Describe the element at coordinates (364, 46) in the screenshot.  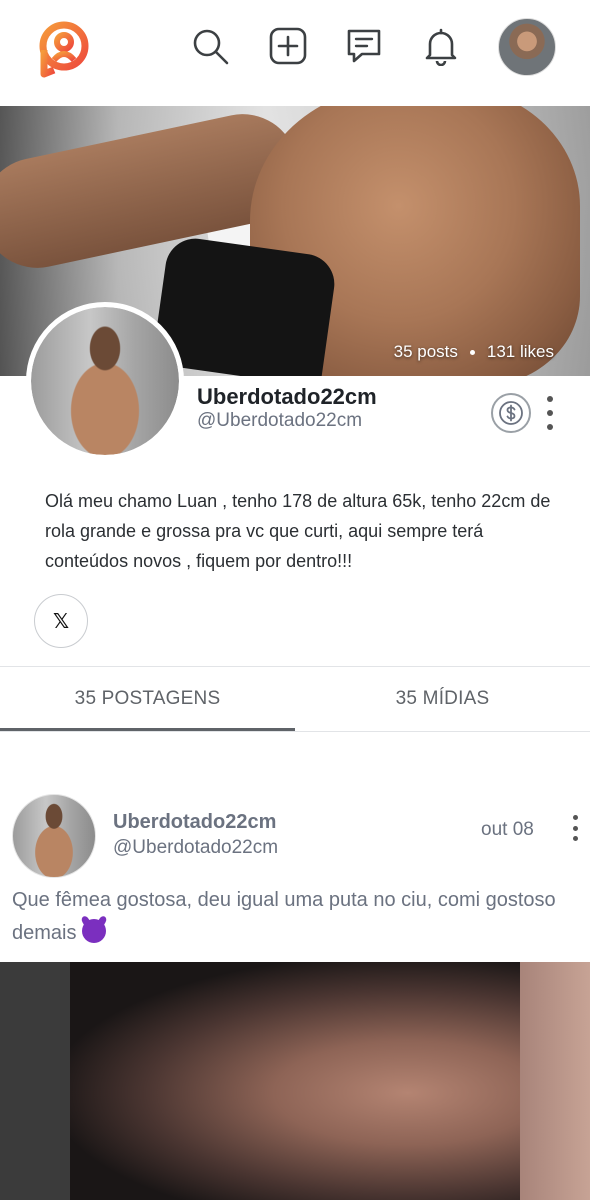
I see `messages-icon` at that location.